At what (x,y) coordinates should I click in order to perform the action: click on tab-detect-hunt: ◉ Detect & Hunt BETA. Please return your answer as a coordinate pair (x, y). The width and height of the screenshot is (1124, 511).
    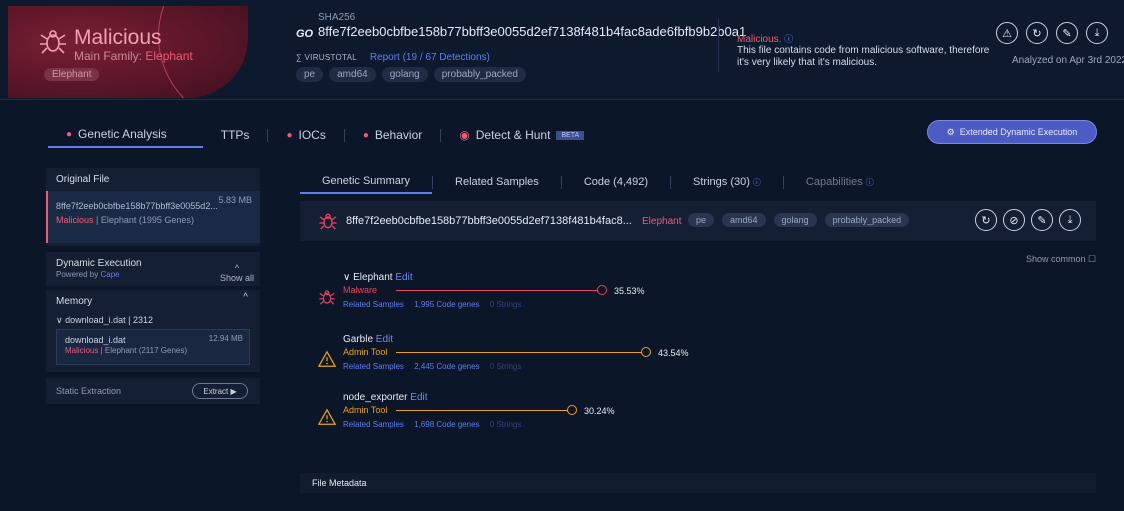
    Looking at the image, I should click on (521, 135).